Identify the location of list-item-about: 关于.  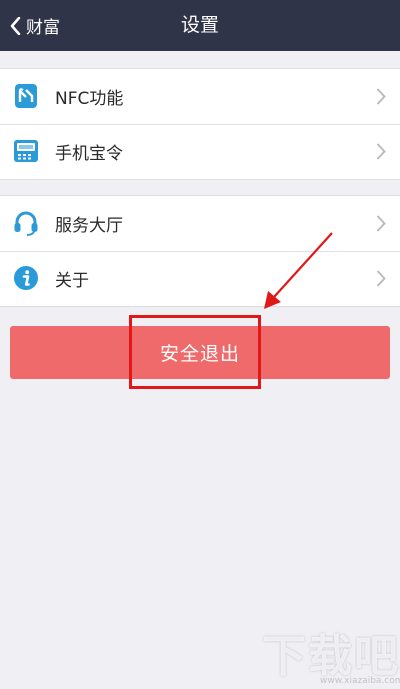
(200, 278).